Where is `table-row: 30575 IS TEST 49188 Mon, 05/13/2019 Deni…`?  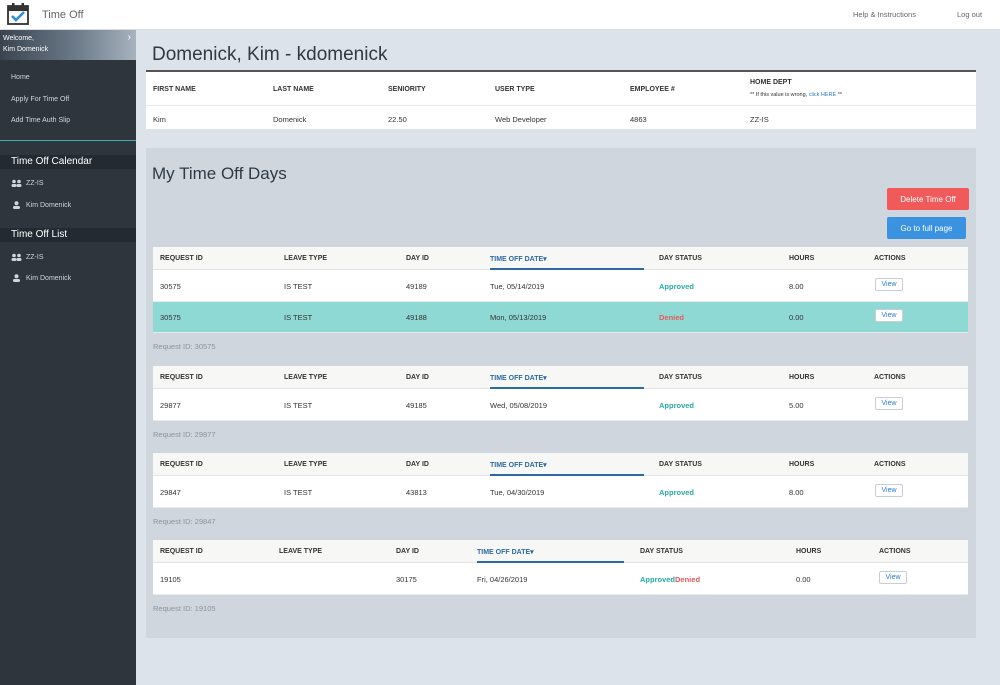
table-row: 30575 IS TEST 49188 Mon, 05/13/2019 Deni… is located at coordinates (560, 317).